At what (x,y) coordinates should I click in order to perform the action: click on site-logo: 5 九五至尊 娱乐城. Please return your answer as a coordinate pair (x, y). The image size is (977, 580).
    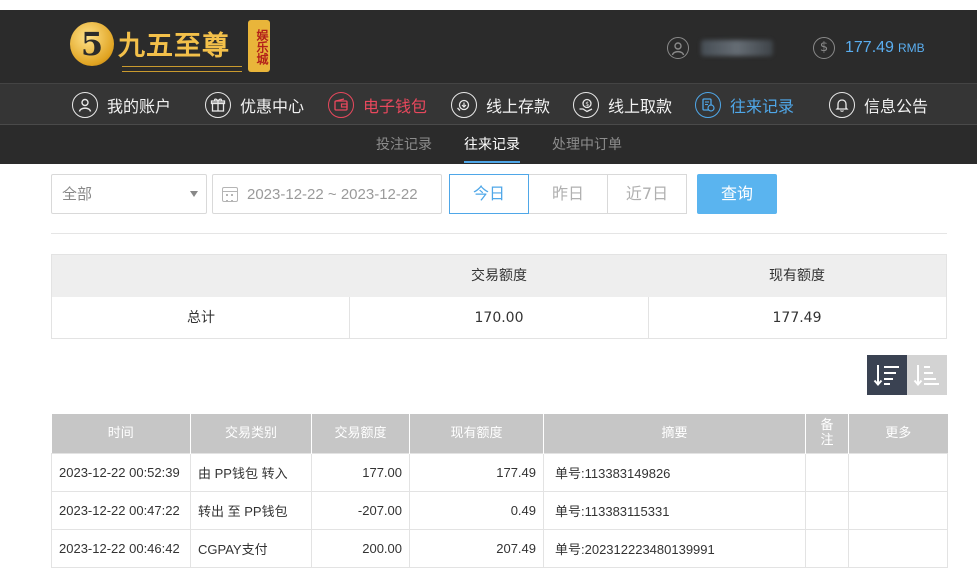
    Looking at the image, I should click on (170, 48).